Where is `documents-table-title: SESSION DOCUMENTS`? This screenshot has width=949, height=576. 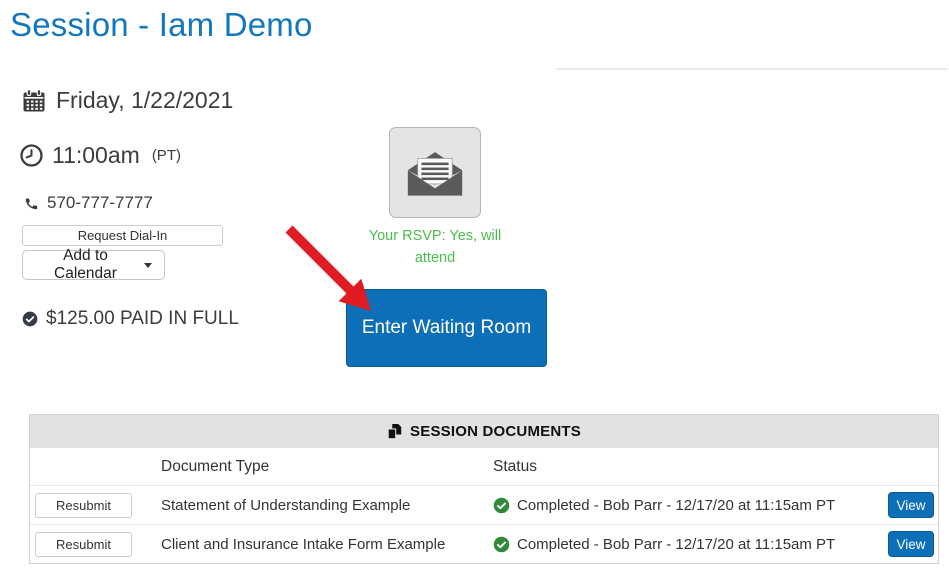
documents-table-title: SESSION DOCUMENTS is located at coordinates (495, 431).